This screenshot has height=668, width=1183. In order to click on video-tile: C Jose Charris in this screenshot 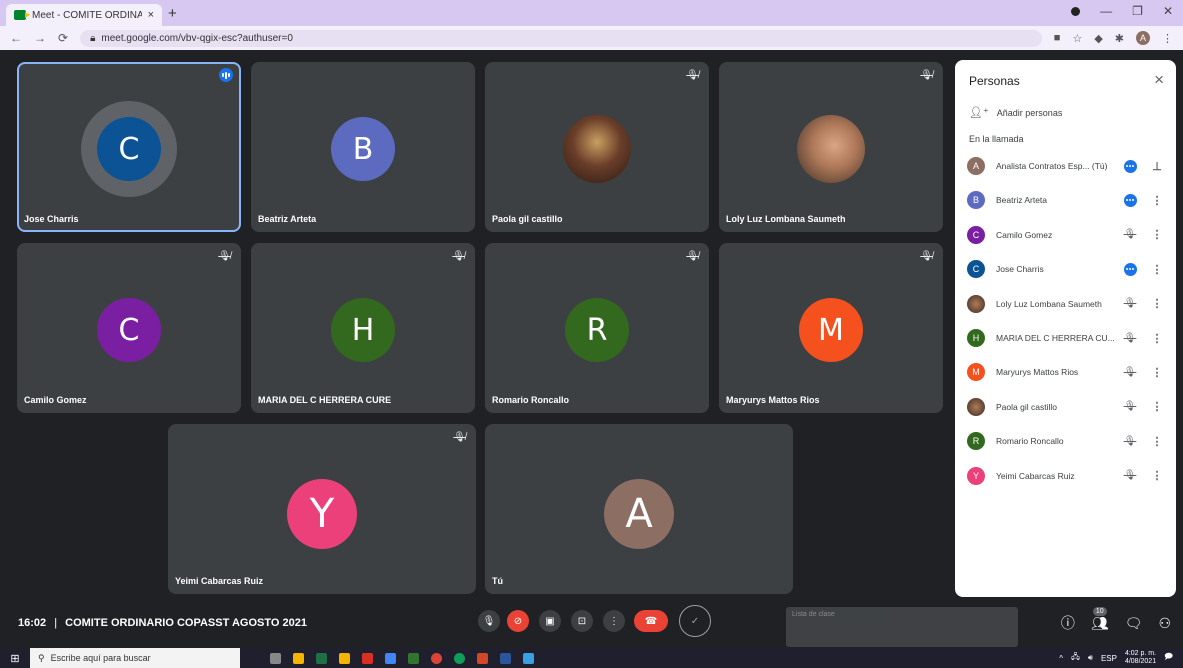, I will do `click(129, 147)`.